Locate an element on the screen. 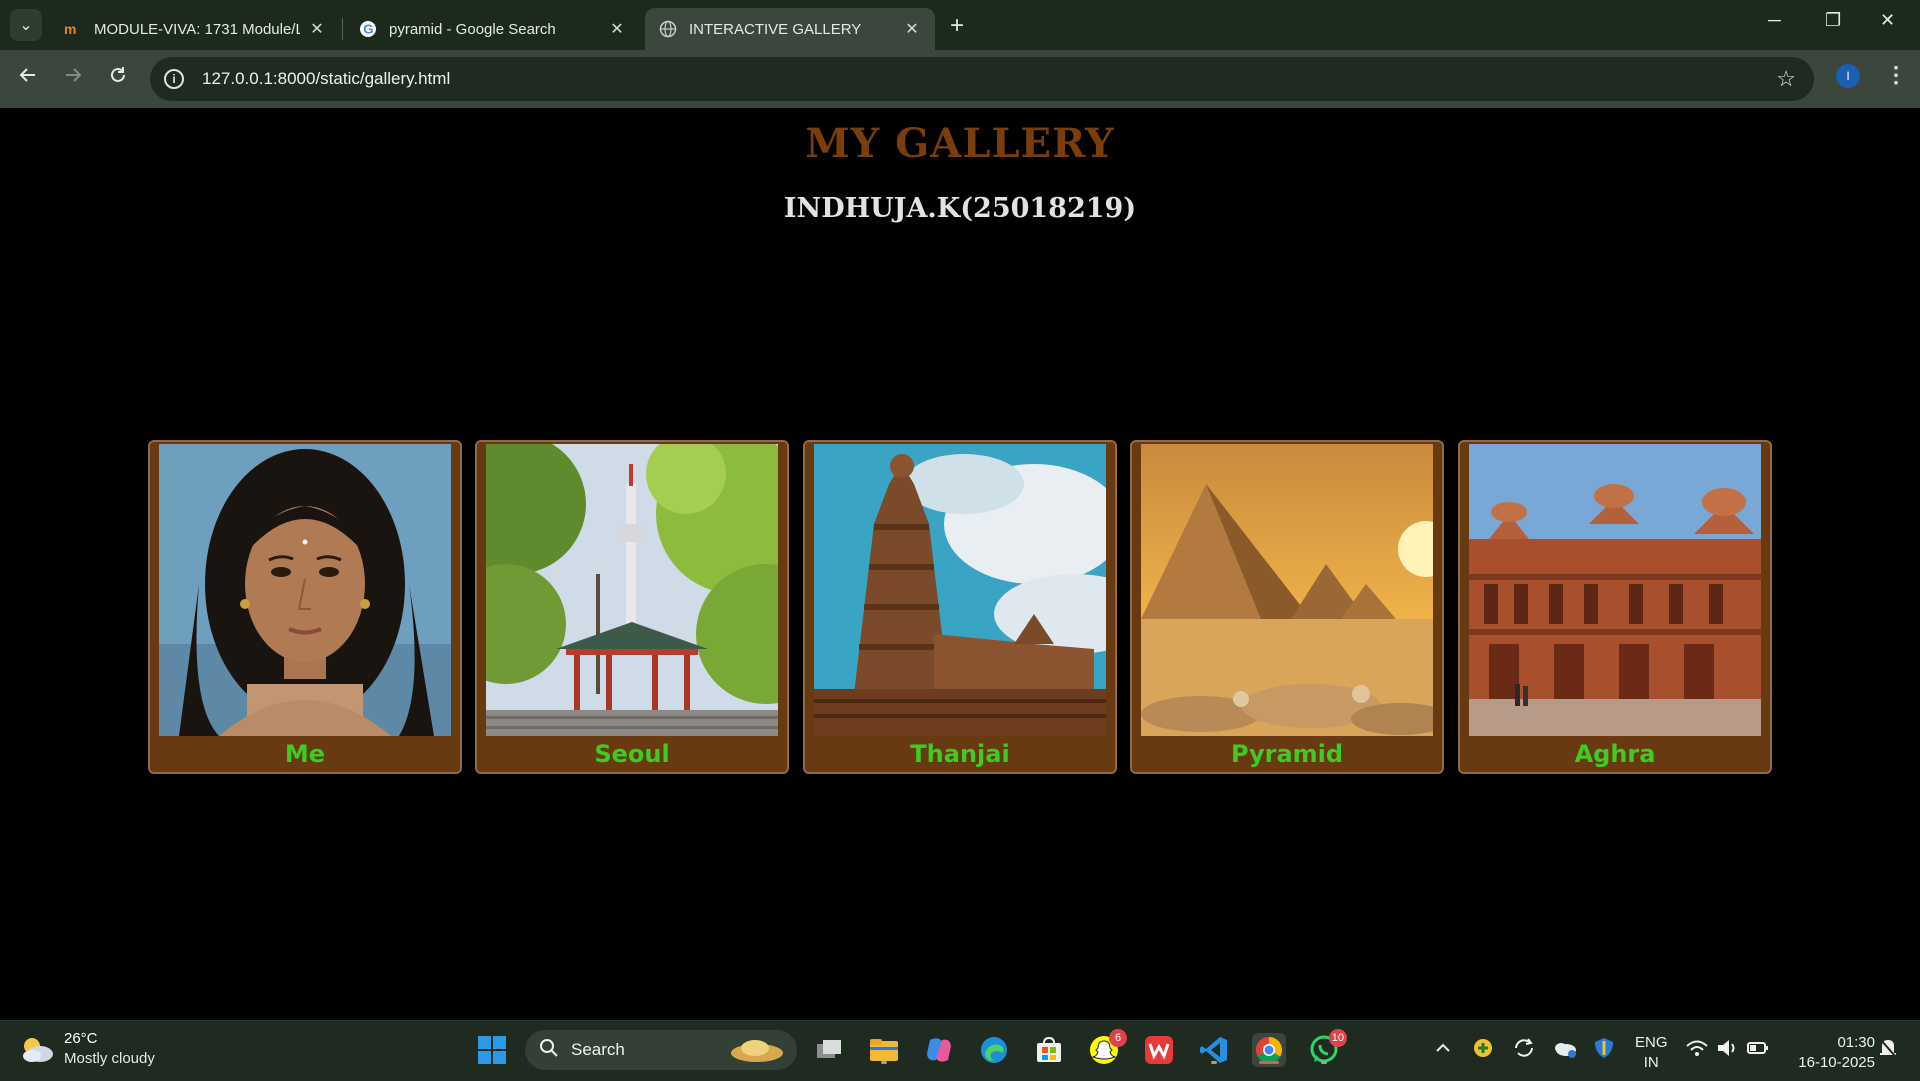  card-caption: Me is located at coordinates (305, 754).